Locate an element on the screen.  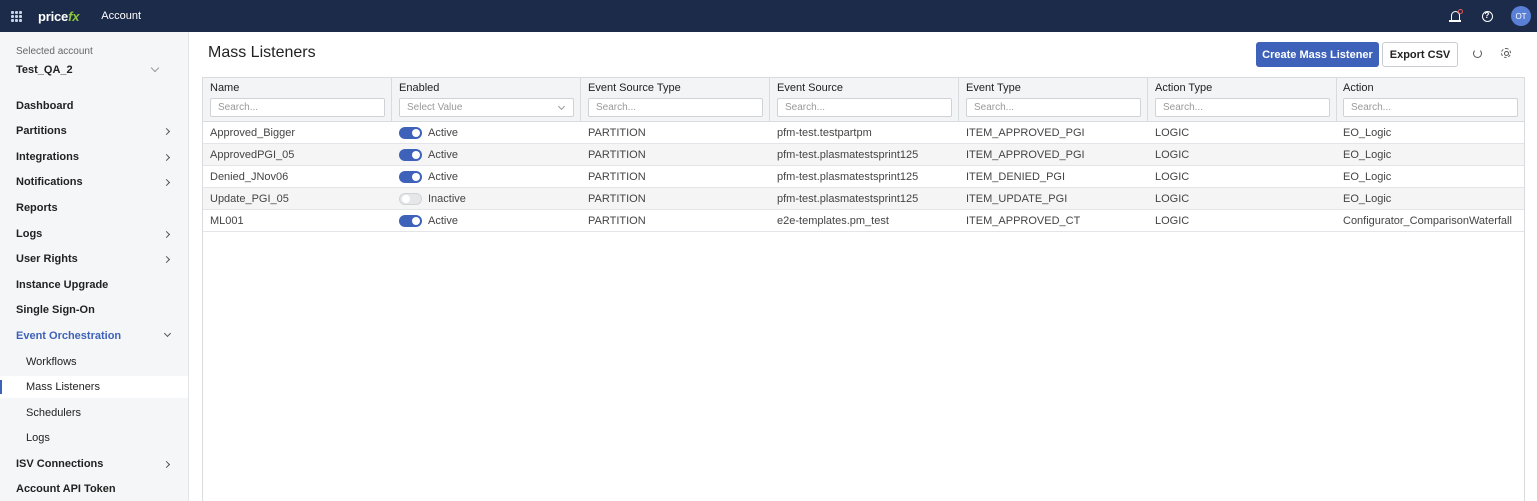
cell-name: Approved_Bigger is located at coordinates (253, 133).